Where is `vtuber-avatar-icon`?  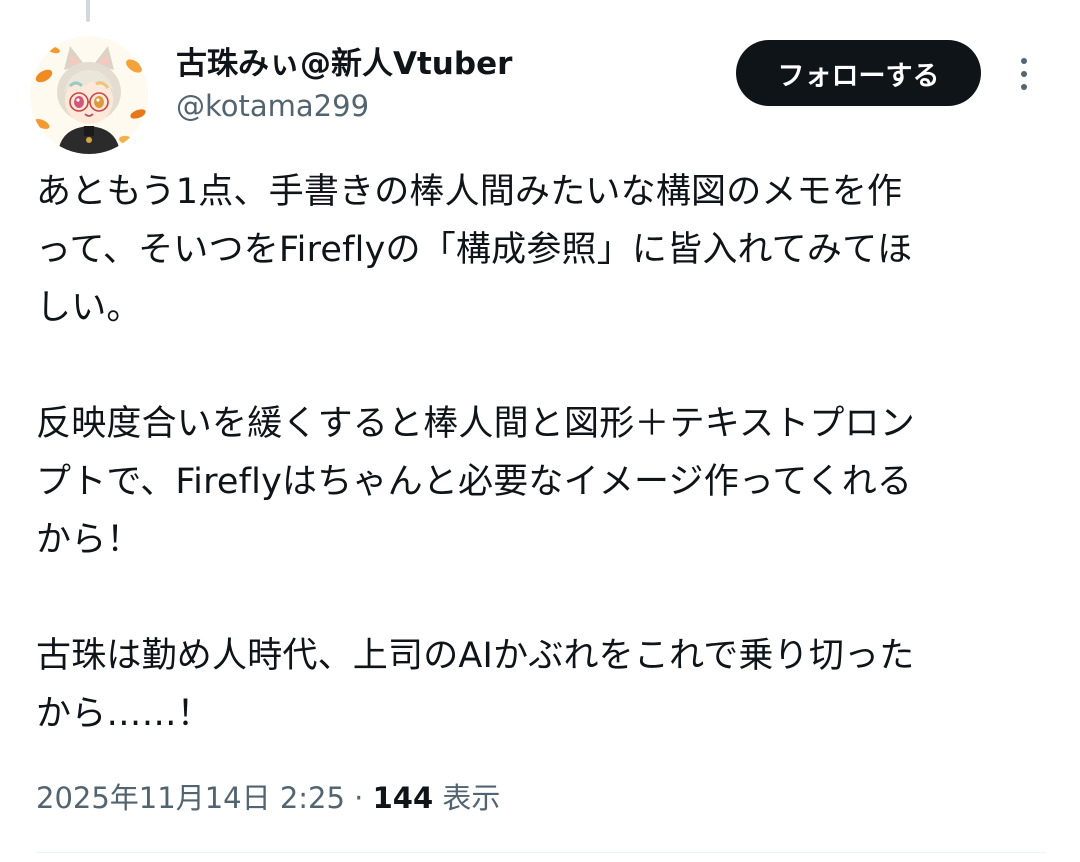 vtuber-avatar-icon is located at coordinates (89, 95).